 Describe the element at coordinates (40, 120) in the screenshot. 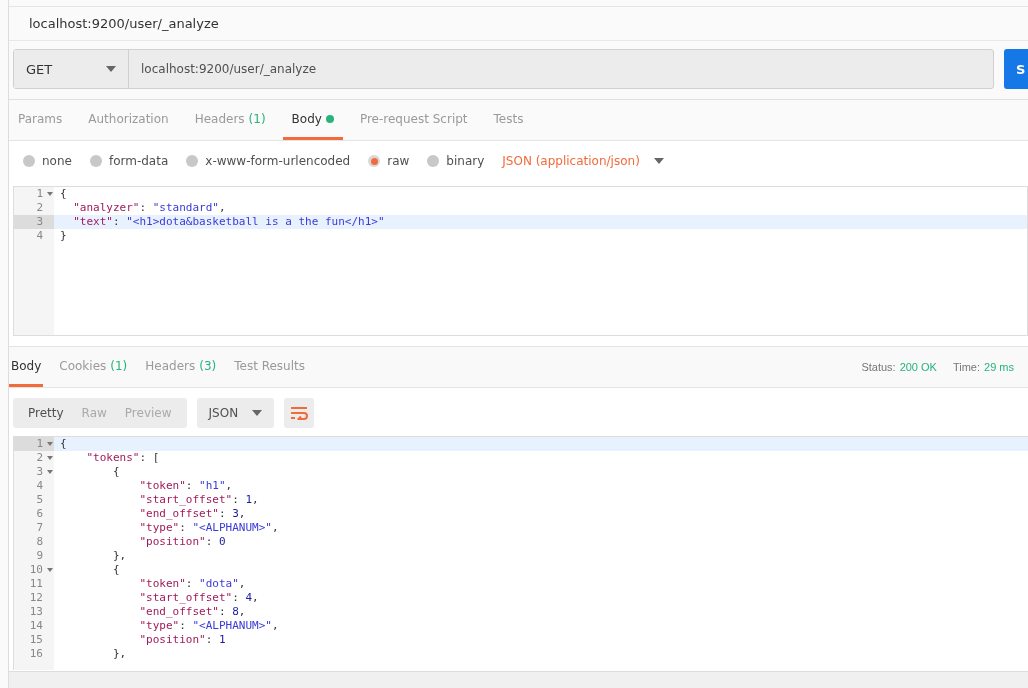

I see `tab: Params` at that location.